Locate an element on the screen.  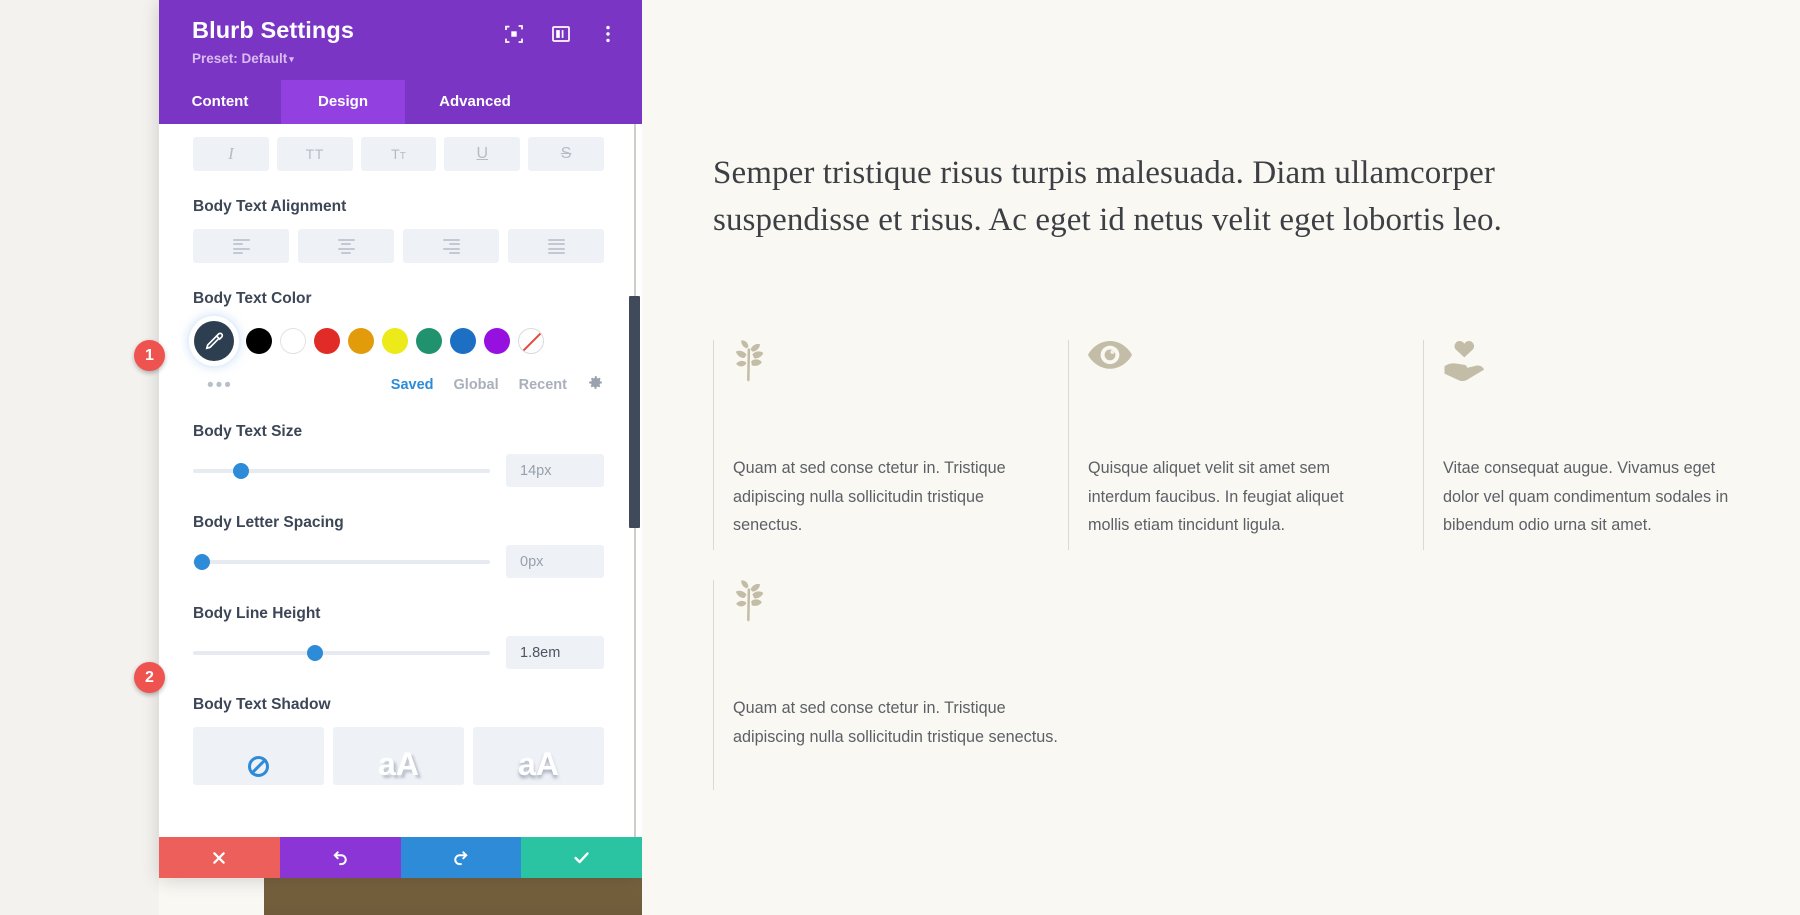
undo-button is located at coordinates (340, 857).